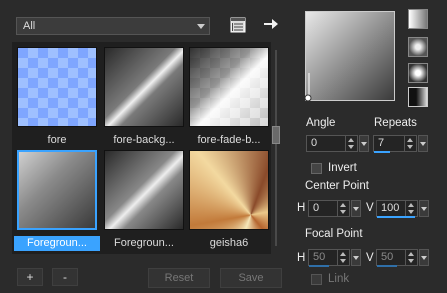 The width and height of the screenshot is (447, 293). I want to click on focal-h-value: 50, so click(319, 257).